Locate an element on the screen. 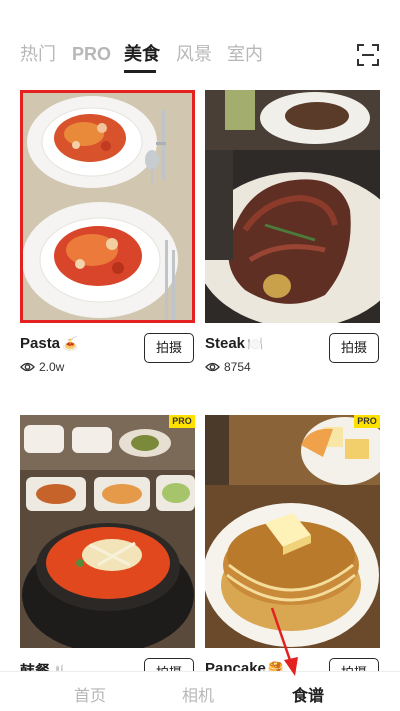  tab-hot: 热门 is located at coordinates (38, 54).